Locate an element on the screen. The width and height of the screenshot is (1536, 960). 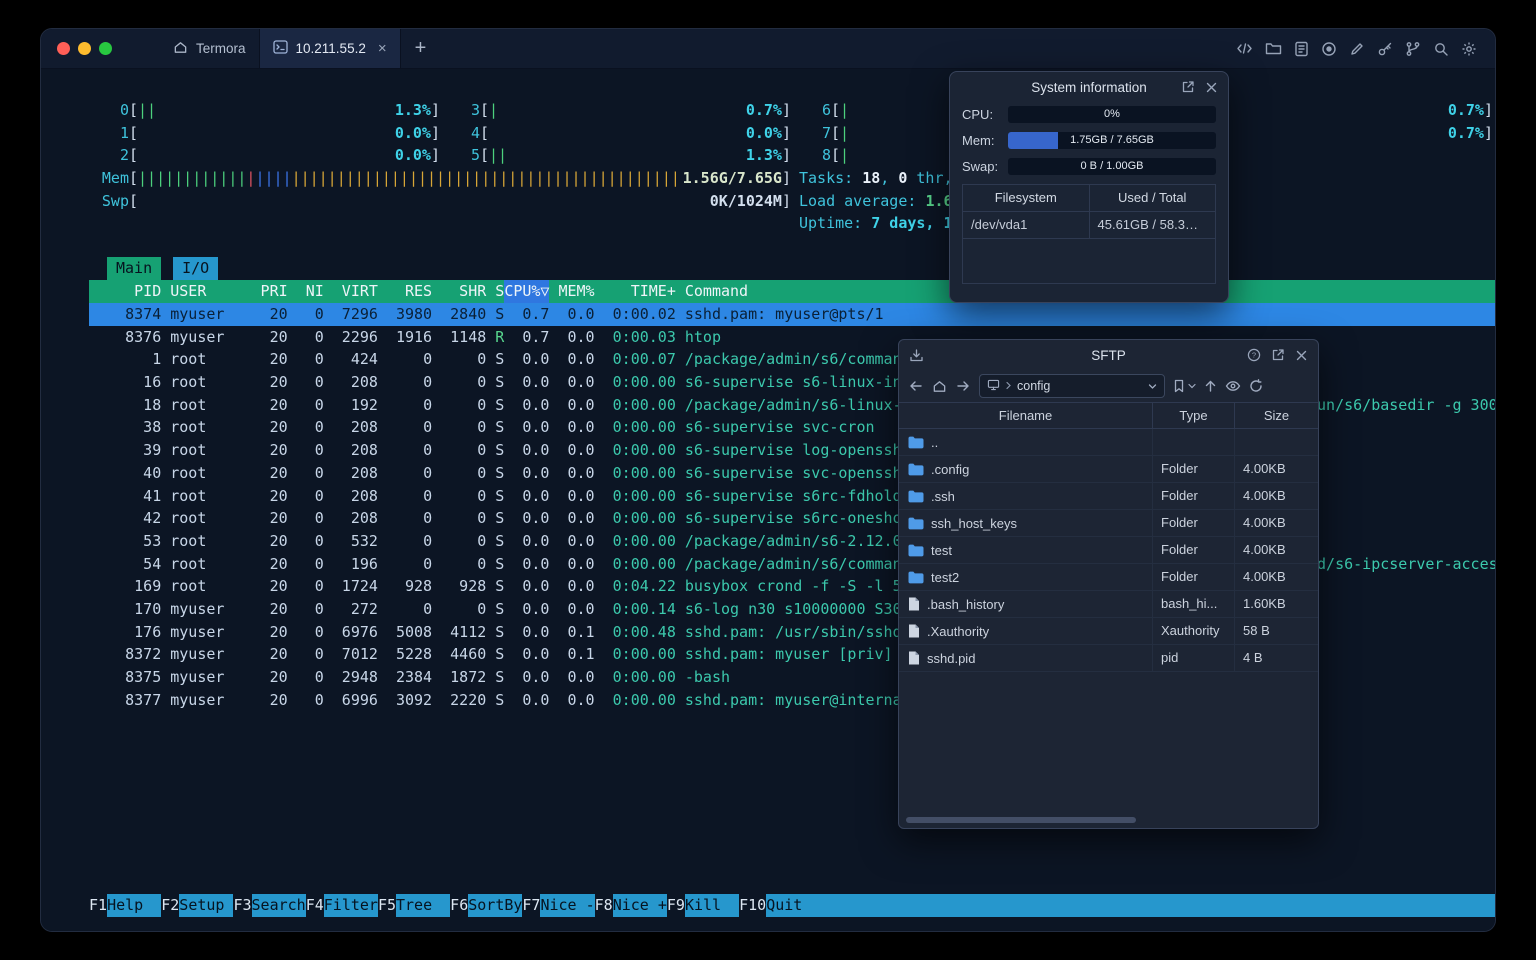
file-row: .ssh Folder 4.00KB is located at coordinates (1108, 496).